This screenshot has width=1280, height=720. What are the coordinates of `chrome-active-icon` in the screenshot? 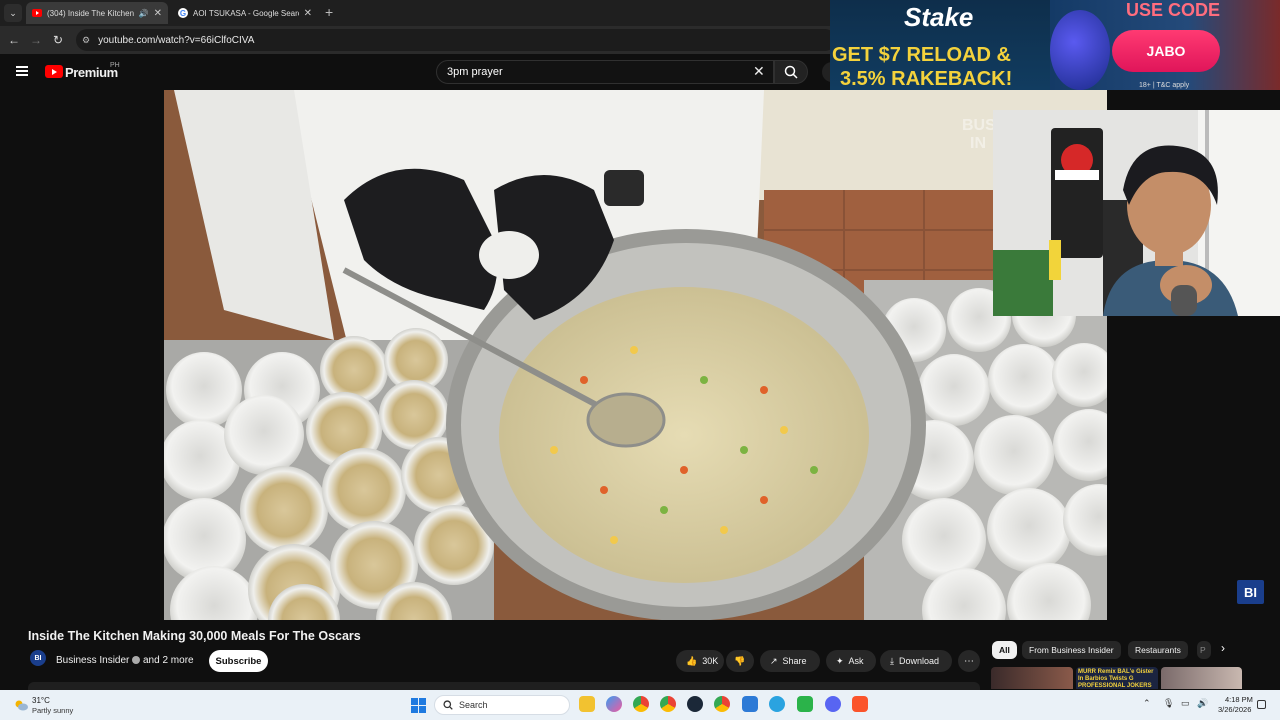 It's located at (722, 704).